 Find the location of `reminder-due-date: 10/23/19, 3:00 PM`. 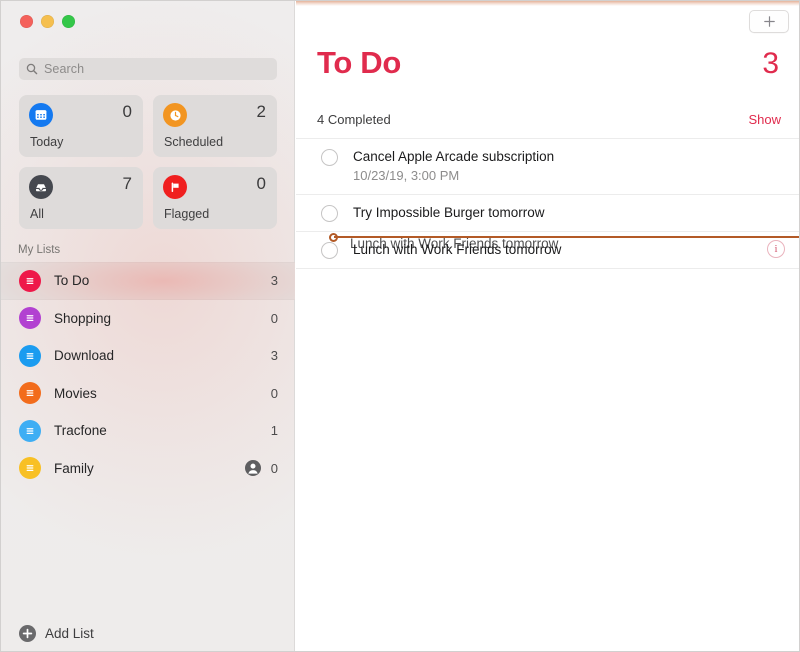

reminder-due-date: 10/23/19, 3:00 PM is located at coordinates (406, 175).